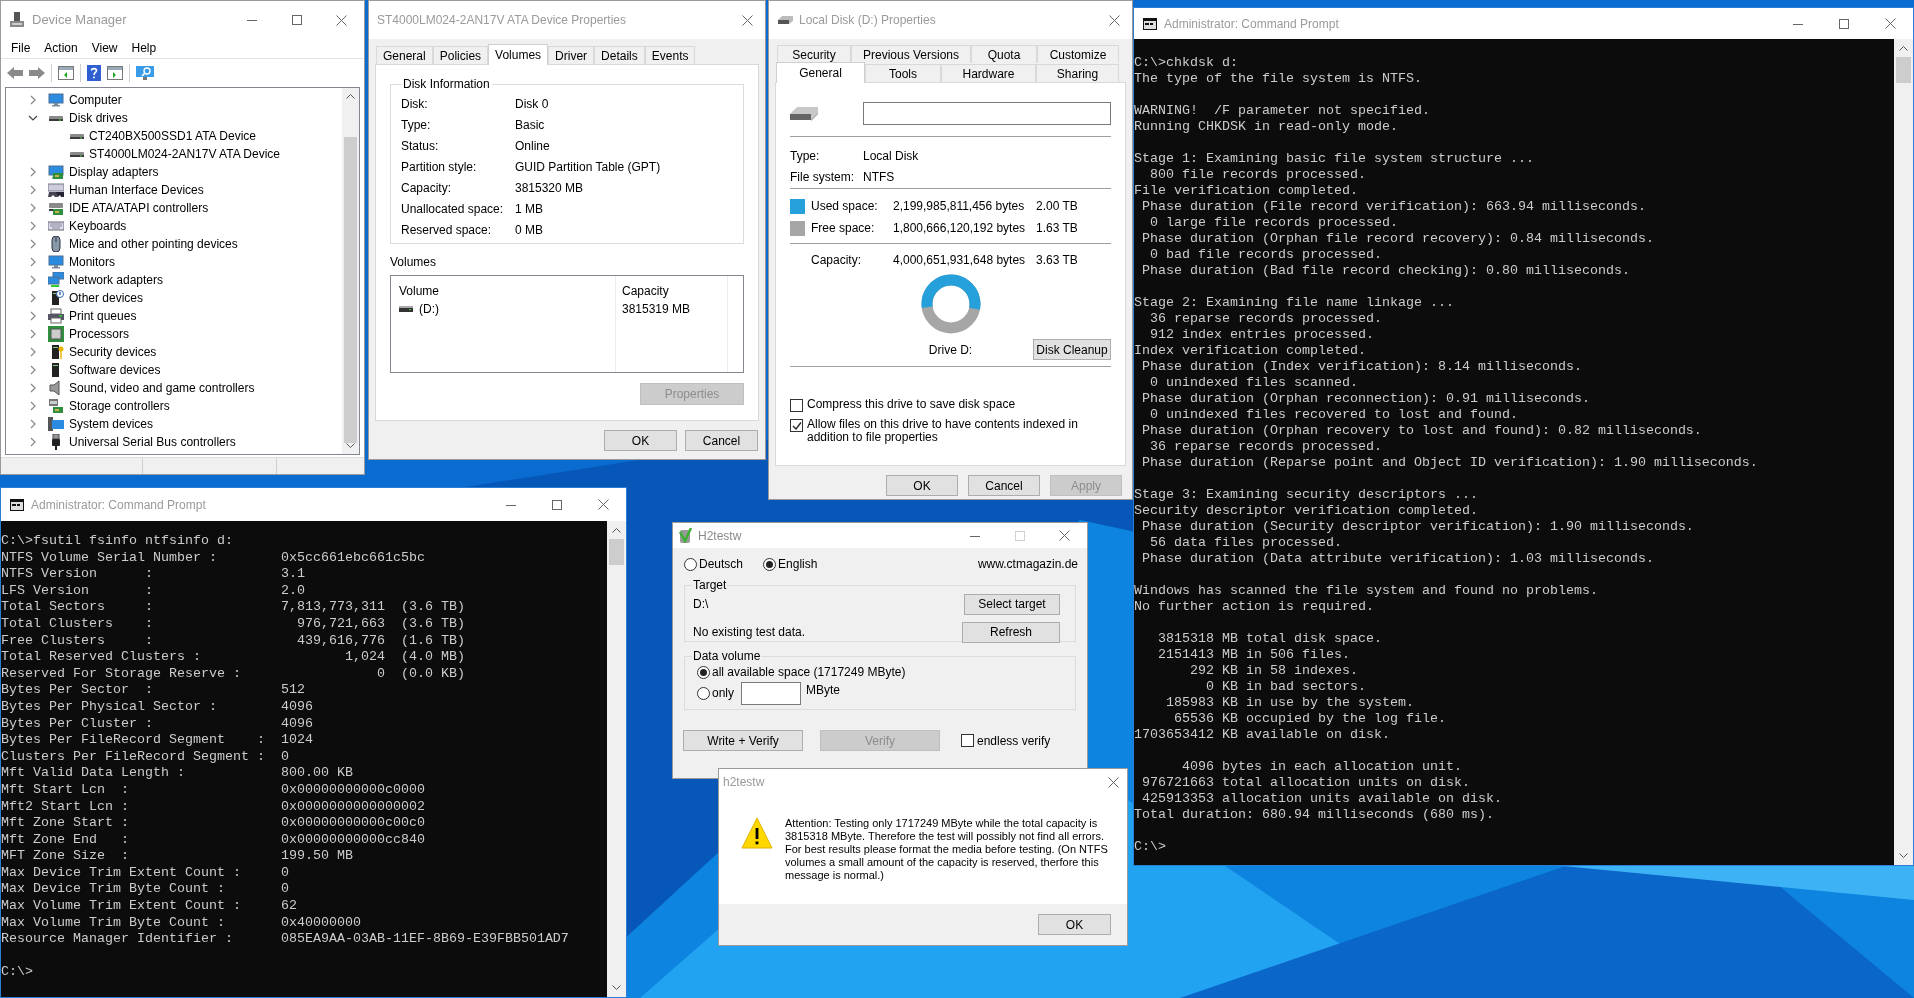 The image size is (1914, 998). What do you see at coordinates (903, 73) in the screenshot?
I see `tab: Tools` at bounding box center [903, 73].